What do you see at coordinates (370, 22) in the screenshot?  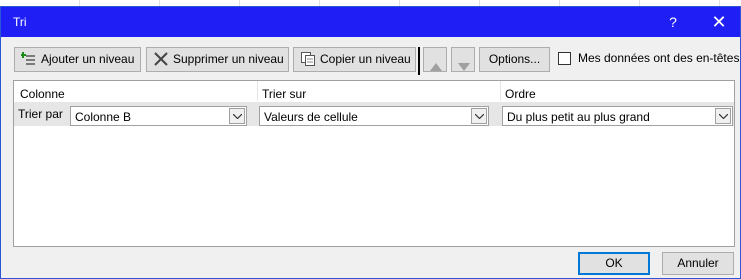 I see `title-bar: Tri ? ✕` at bounding box center [370, 22].